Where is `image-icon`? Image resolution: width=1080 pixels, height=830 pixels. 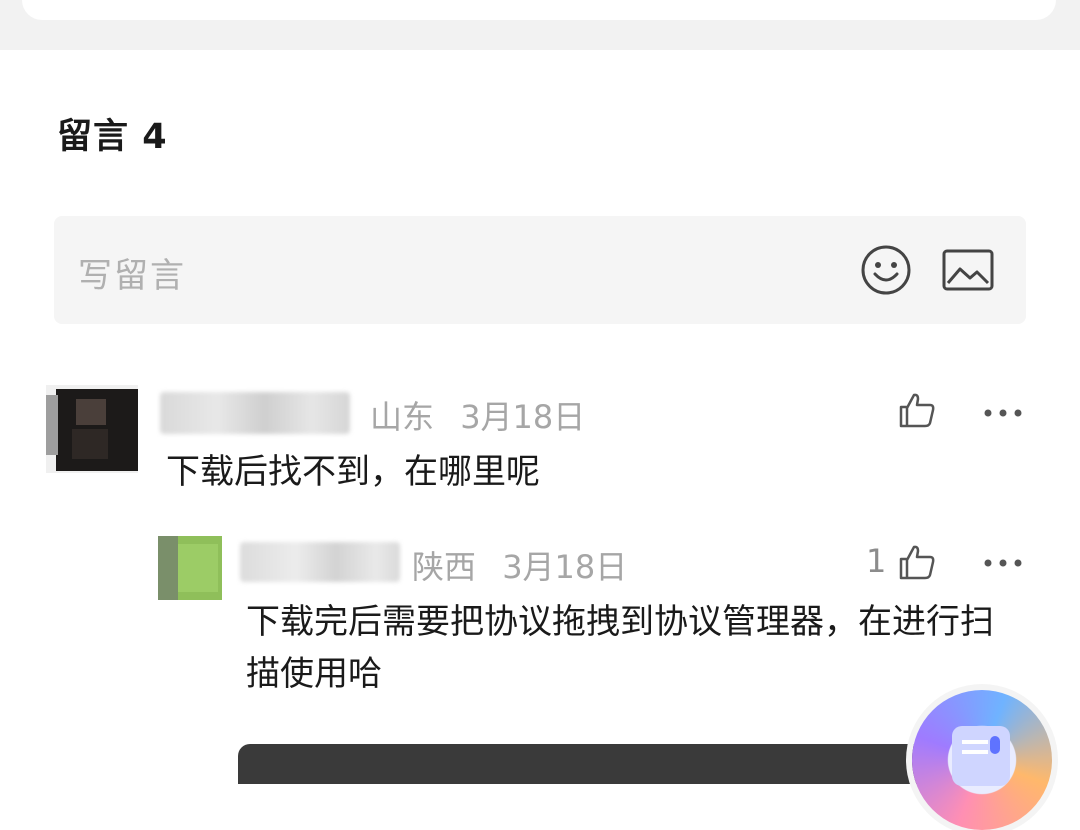 image-icon is located at coordinates (968, 270).